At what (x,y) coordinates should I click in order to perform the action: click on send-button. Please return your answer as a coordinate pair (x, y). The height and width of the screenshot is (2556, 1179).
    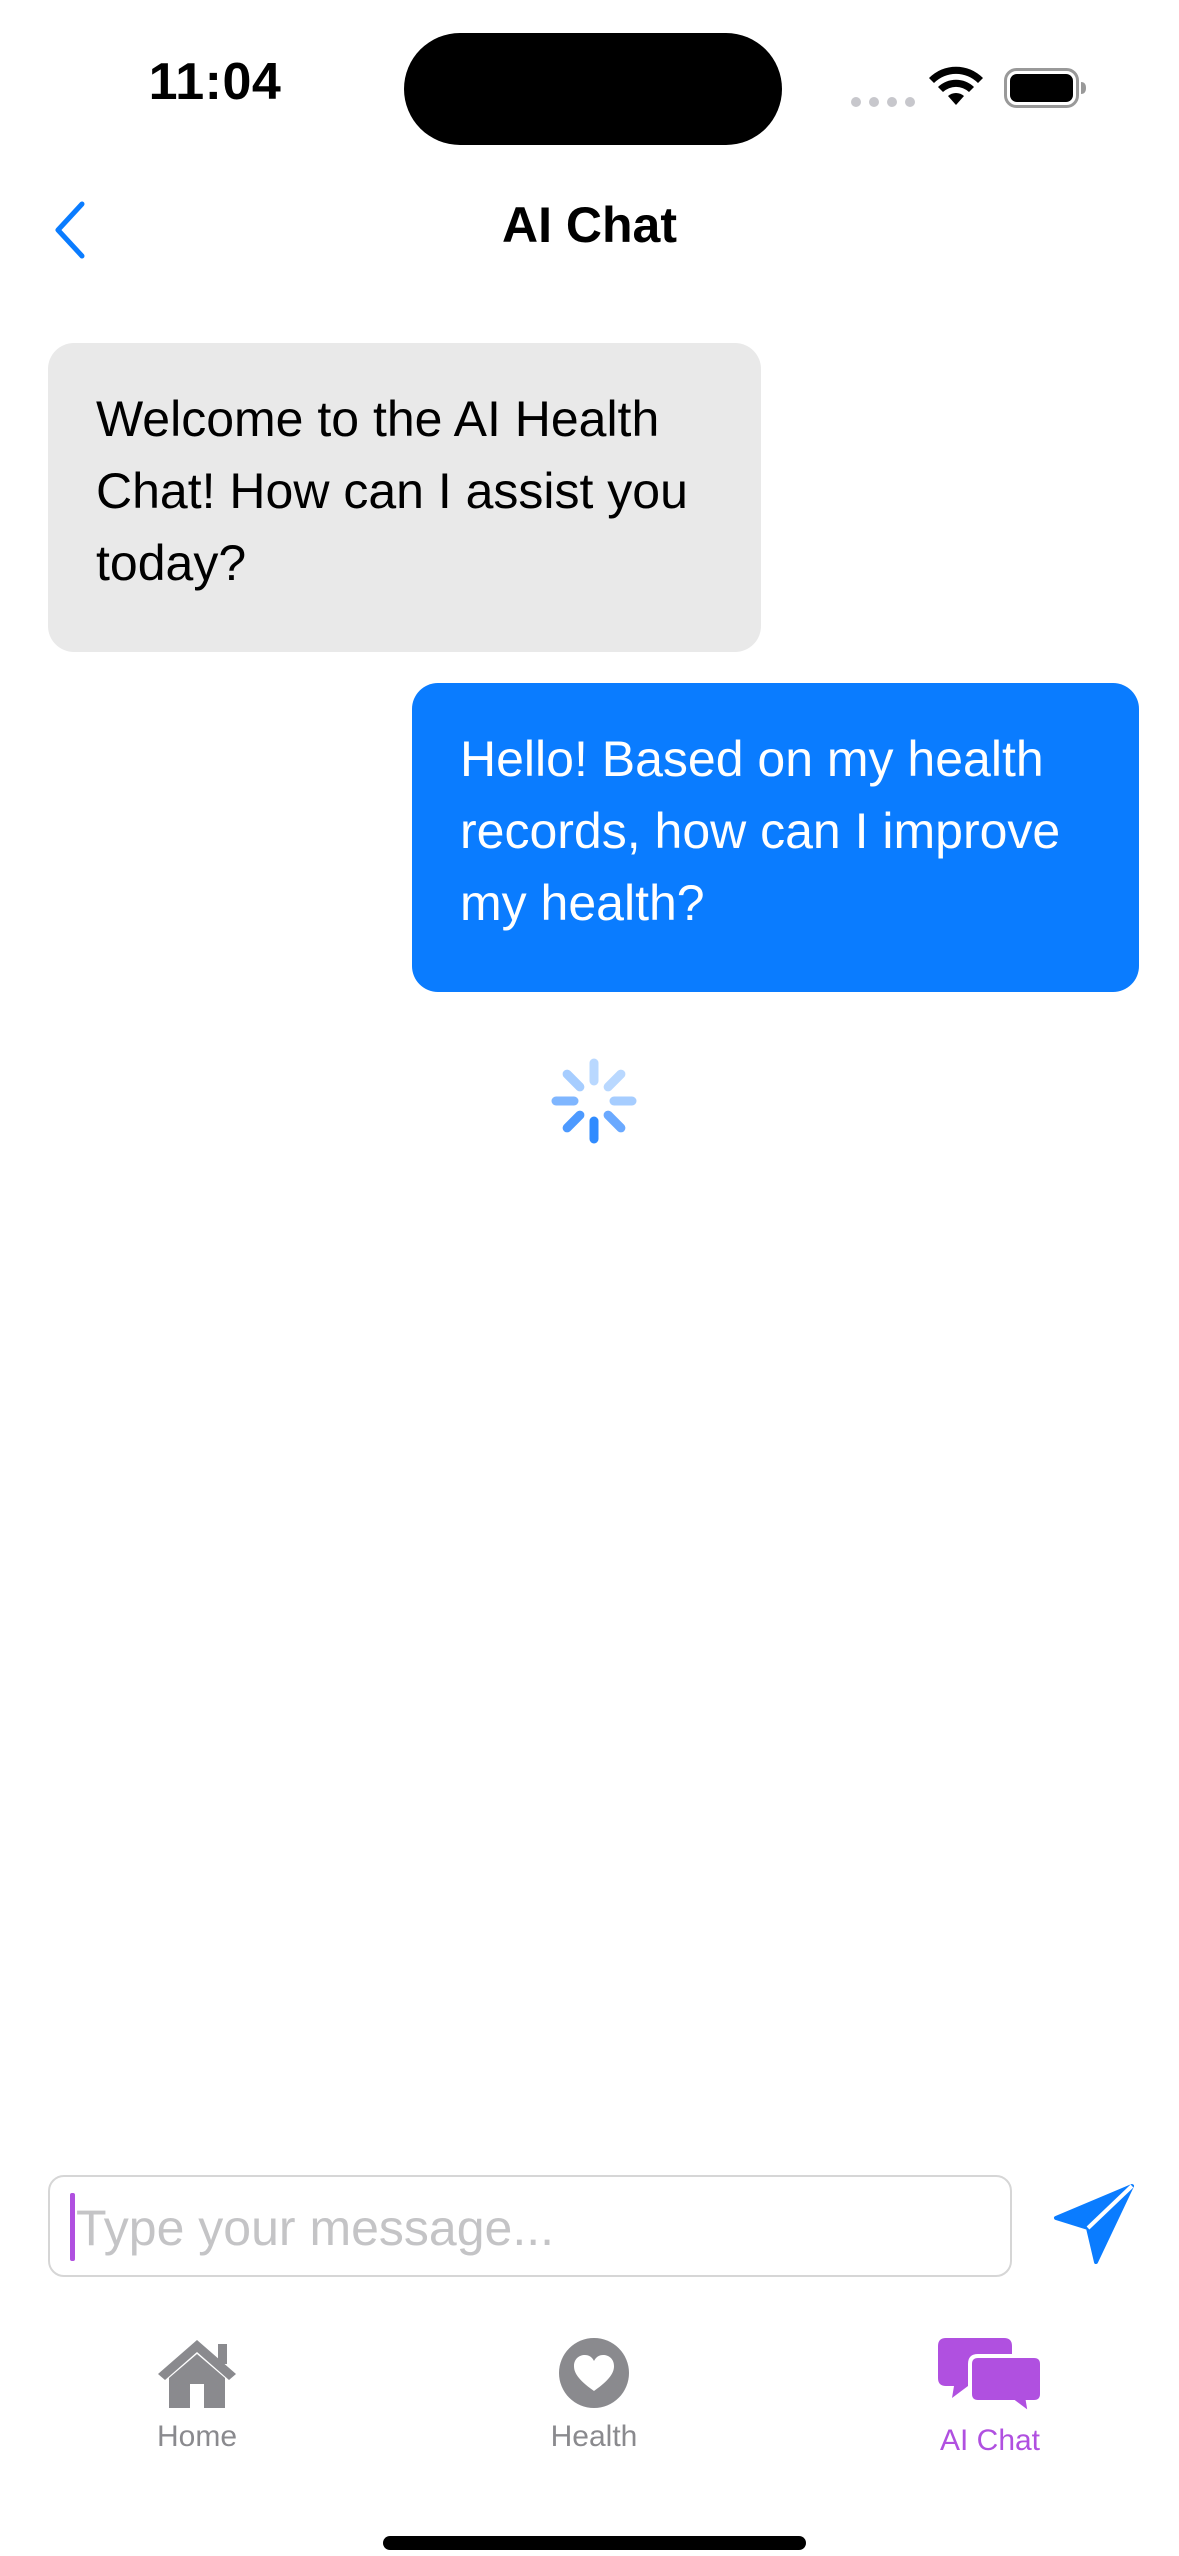
    Looking at the image, I should click on (1094, 2224).